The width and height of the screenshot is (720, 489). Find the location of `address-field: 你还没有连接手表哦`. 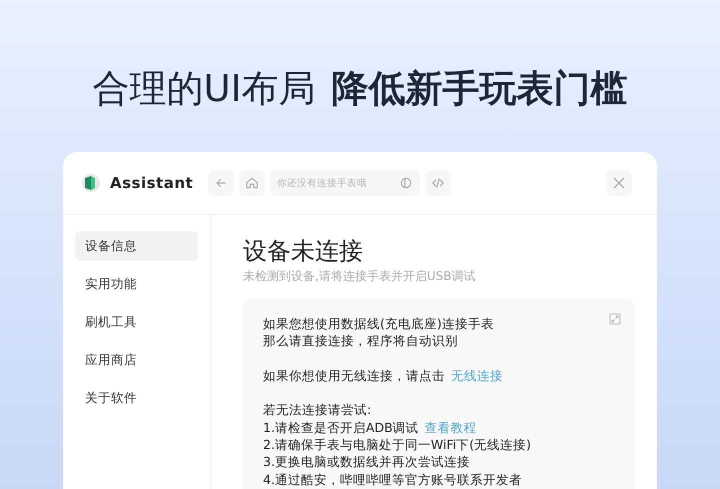

address-field: 你还没有连接手表哦 is located at coordinates (345, 183).